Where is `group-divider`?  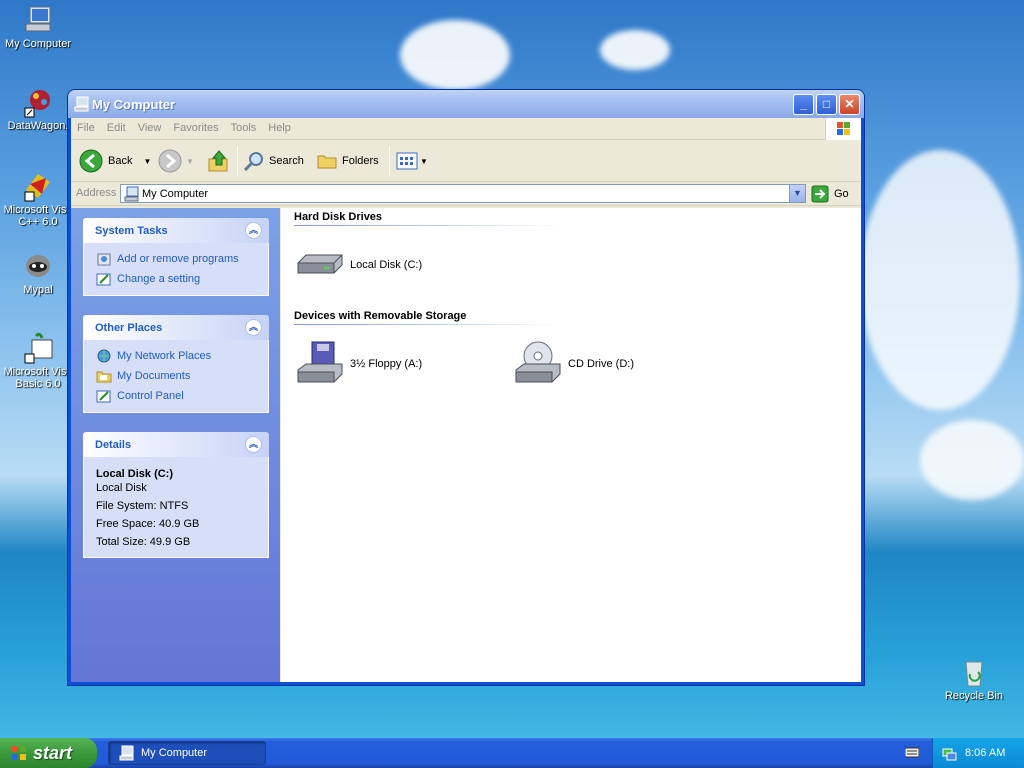 group-divider is located at coordinates (429, 324).